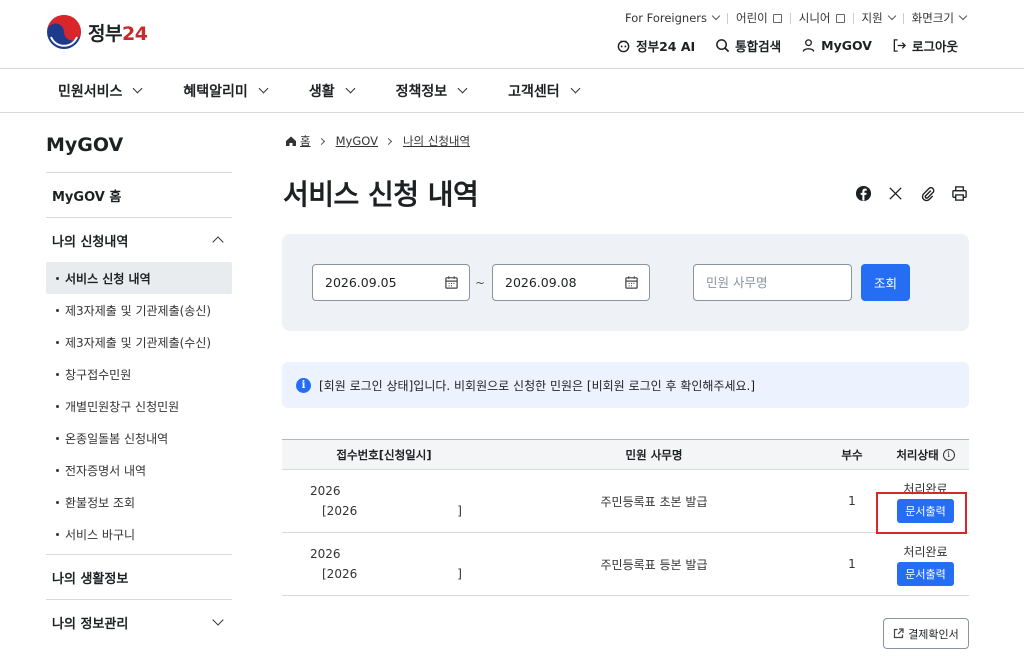  What do you see at coordinates (391, 282) in the screenshot?
I see `date-from-field: 2026.09.05` at bounding box center [391, 282].